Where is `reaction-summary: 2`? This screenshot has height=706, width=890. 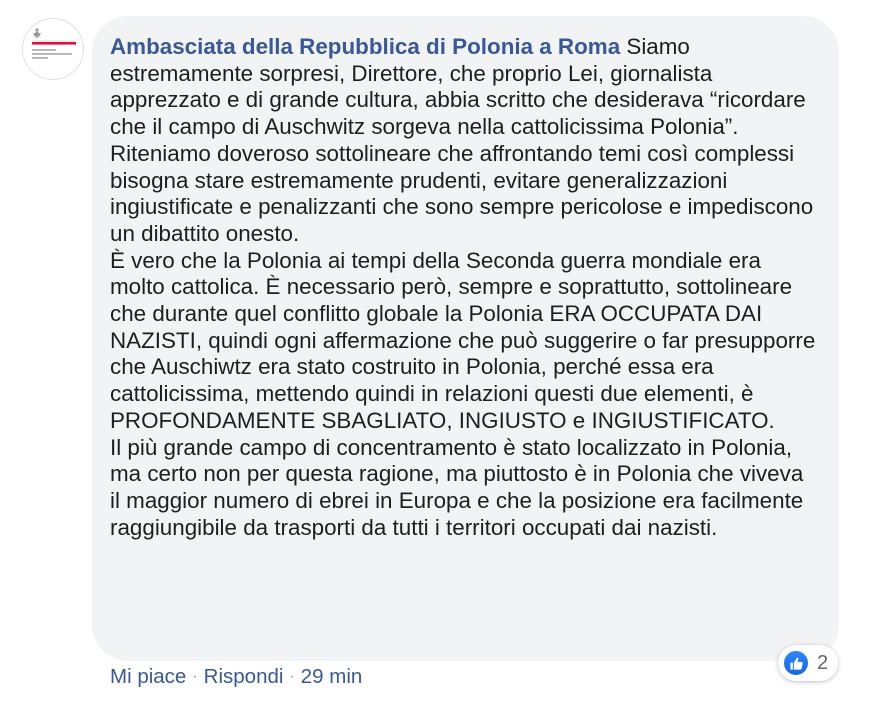 reaction-summary: 2 is located at coordinates (808, 663).